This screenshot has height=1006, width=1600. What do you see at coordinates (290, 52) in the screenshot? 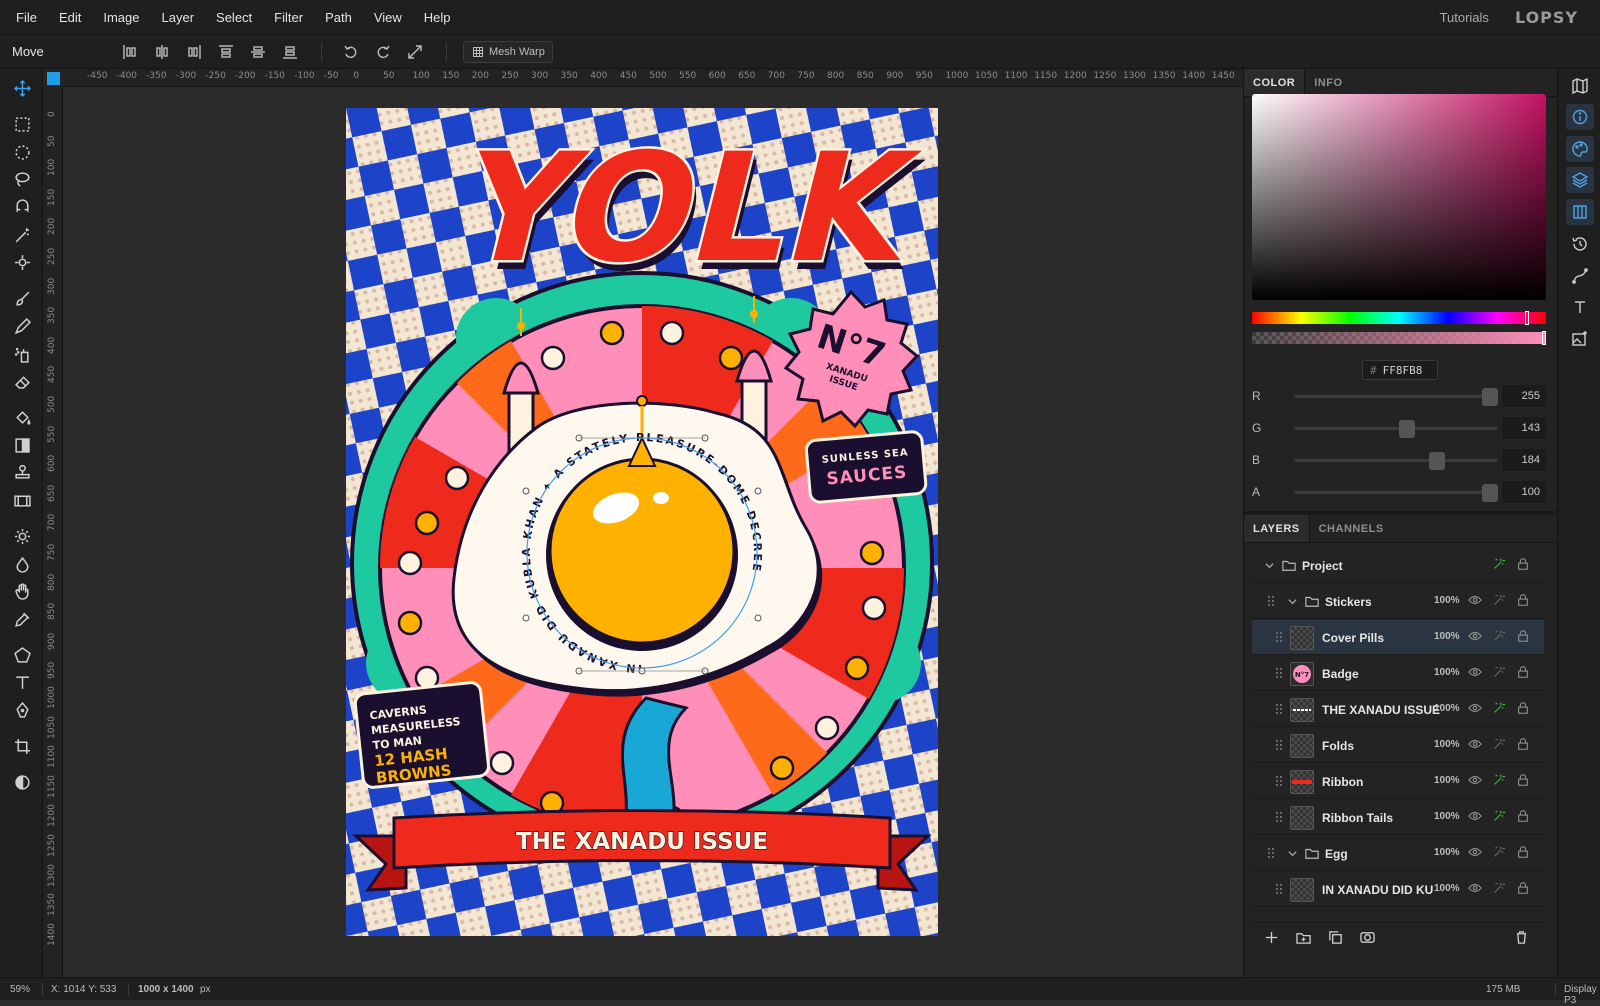
I see `align-bottom-icon` at bounding box center [290, 52].